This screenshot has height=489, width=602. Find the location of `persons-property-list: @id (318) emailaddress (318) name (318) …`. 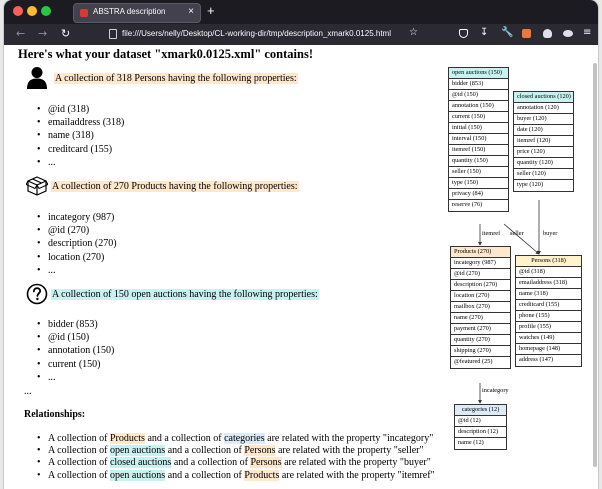

persons-property-list: @id (318) emailaddress (318) name (318) … is located at coordinates (80, 136).